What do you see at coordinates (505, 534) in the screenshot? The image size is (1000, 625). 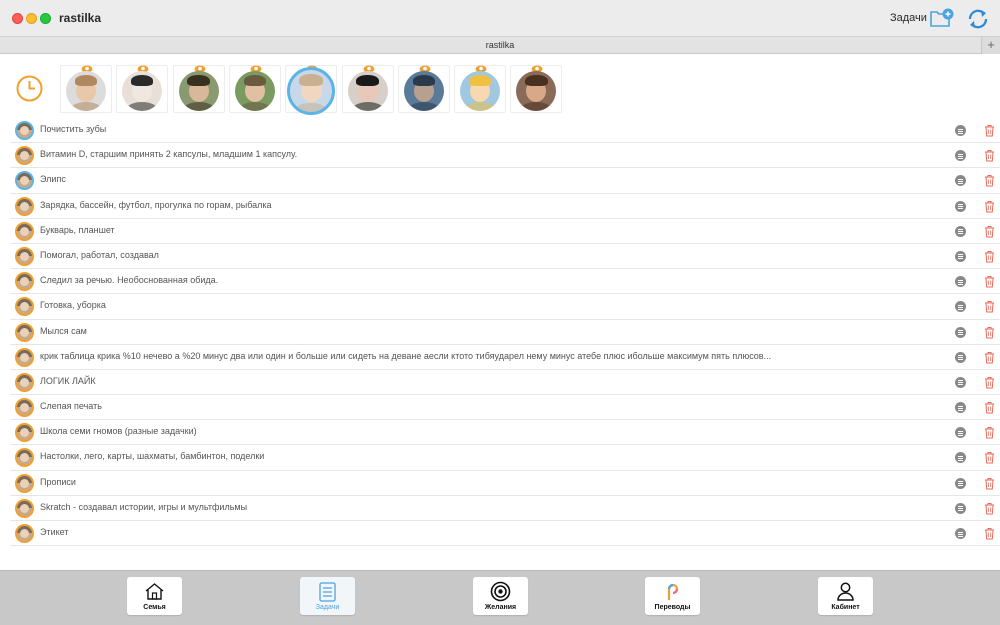 I see `task-row: Этикет` at bounding box center [505, 534].